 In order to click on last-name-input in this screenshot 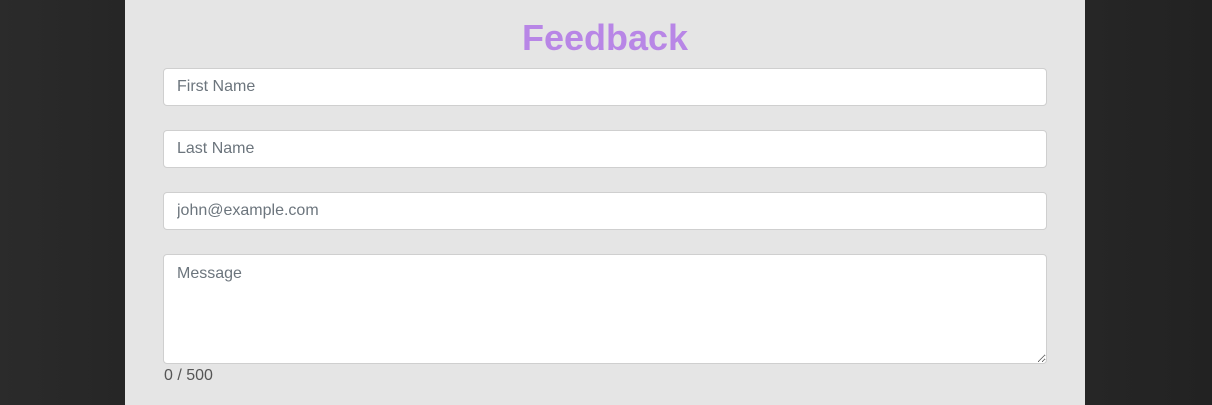, I will do `click(605, 149)`.